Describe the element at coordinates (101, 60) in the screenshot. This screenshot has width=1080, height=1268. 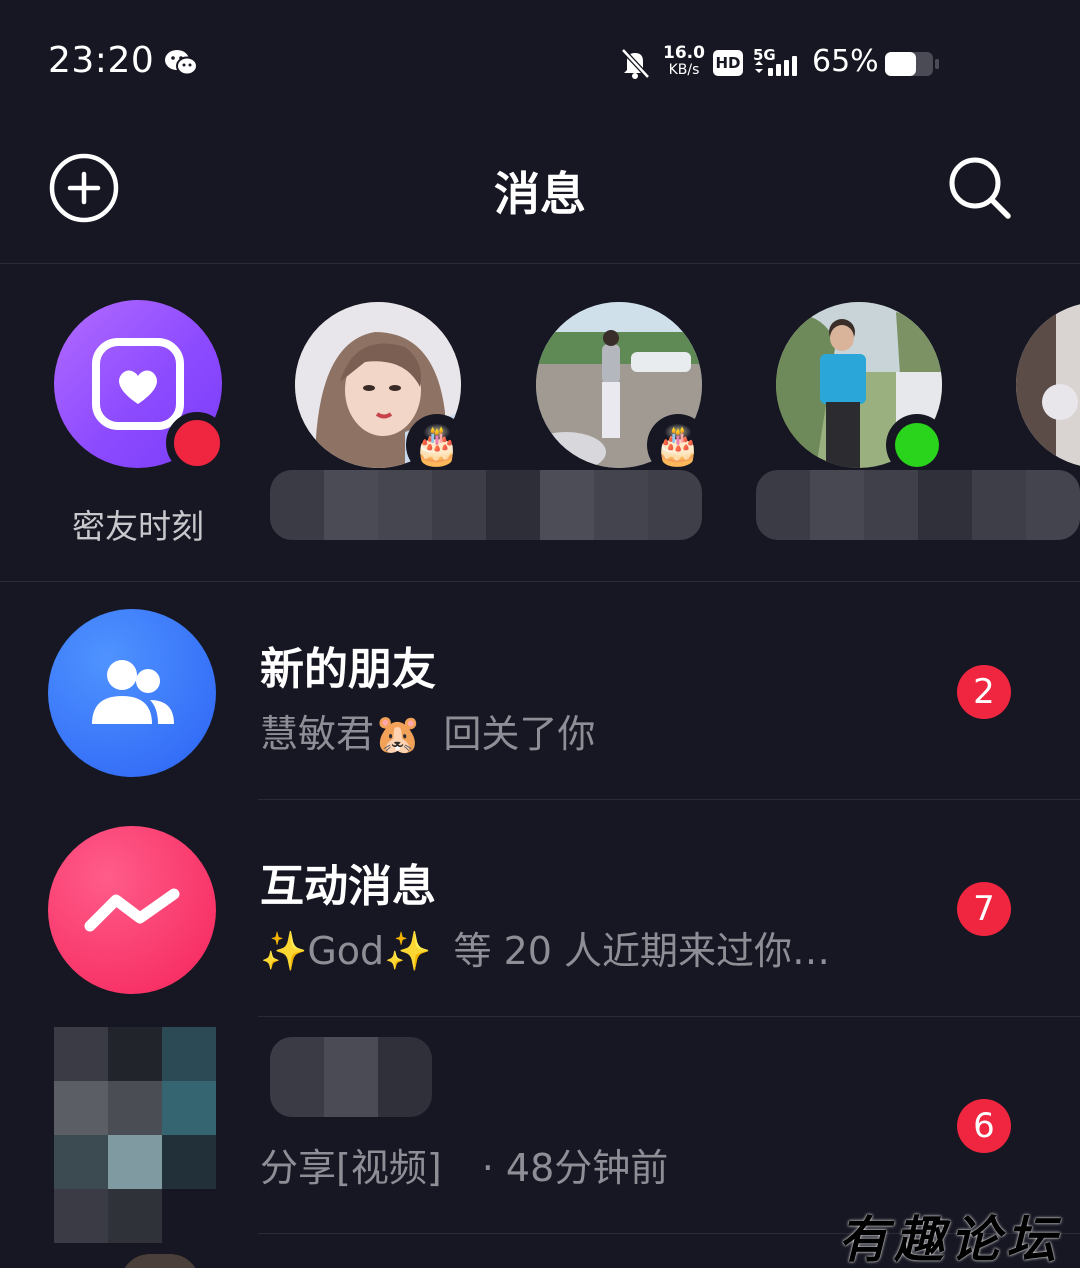
I see `status-time: 23:20` at that location.